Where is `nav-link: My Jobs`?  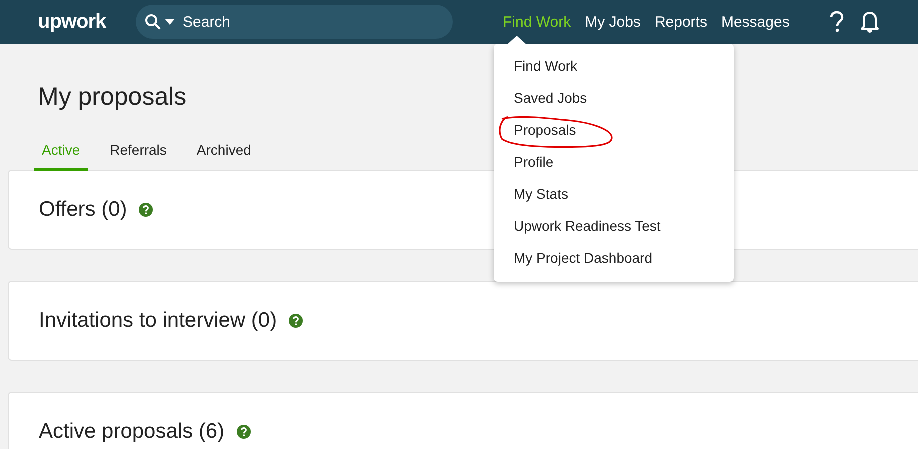
nav-link: My Jobs is located at coordinates (613, 22).